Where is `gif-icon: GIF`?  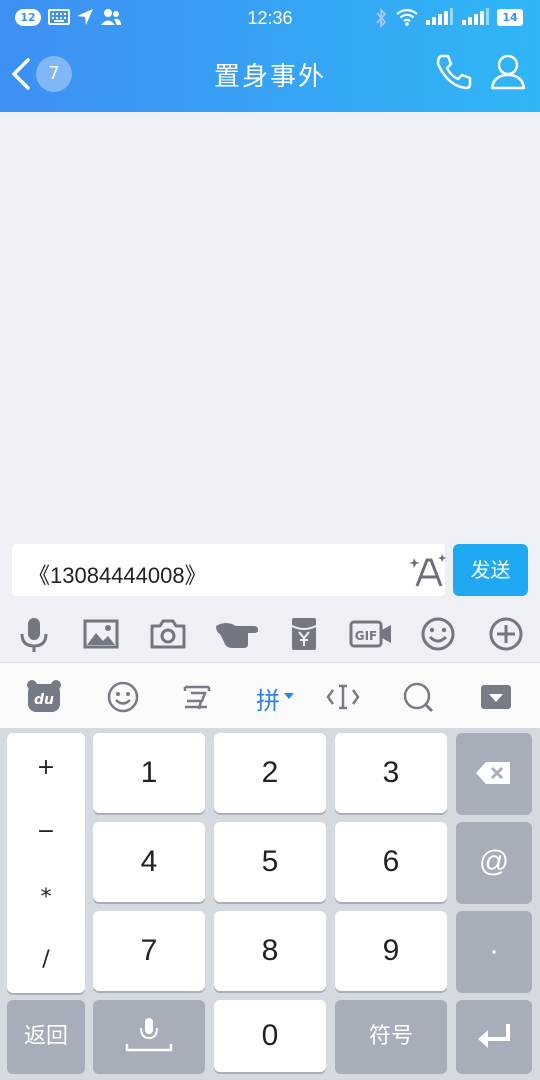
gif-icon: GIF is located at coordinates (371, 634).